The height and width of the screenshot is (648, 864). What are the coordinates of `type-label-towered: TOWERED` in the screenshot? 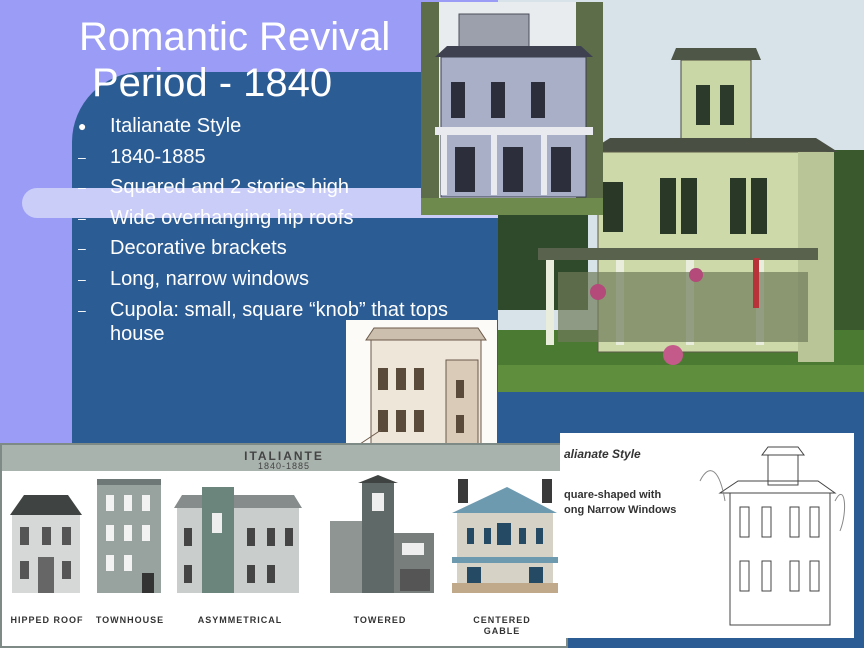 It's located at (380, 620).